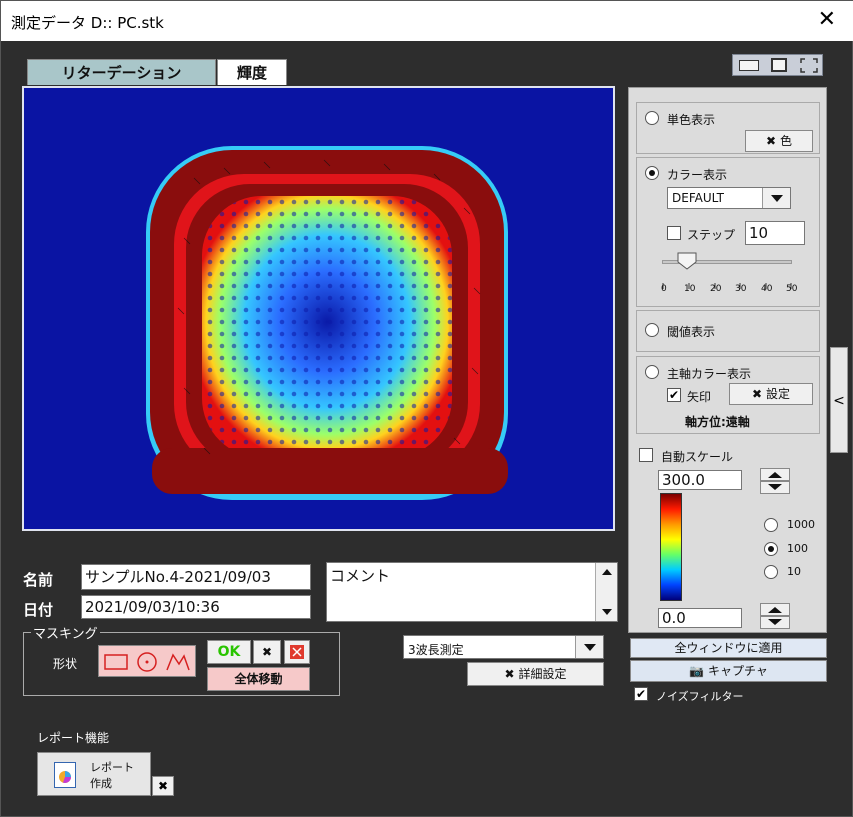  What do you see at coordinates (196, 607) in the screenshot?
I see `date-input: 2021/09/03/10:36` at bounding box center [196, 607].